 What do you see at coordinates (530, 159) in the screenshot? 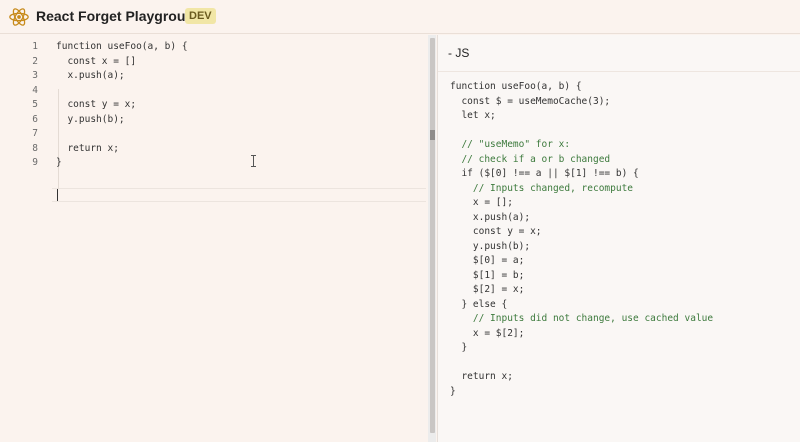
I see `output-code-line: // check if a or b changed` at bounding box center [530, 159].